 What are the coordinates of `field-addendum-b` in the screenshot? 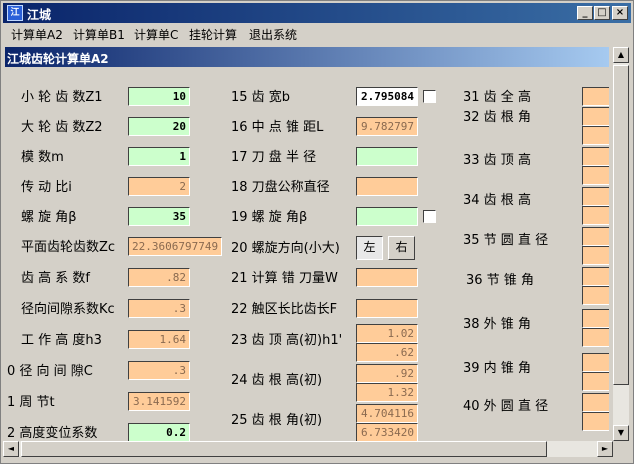 It's located at (595, 175).